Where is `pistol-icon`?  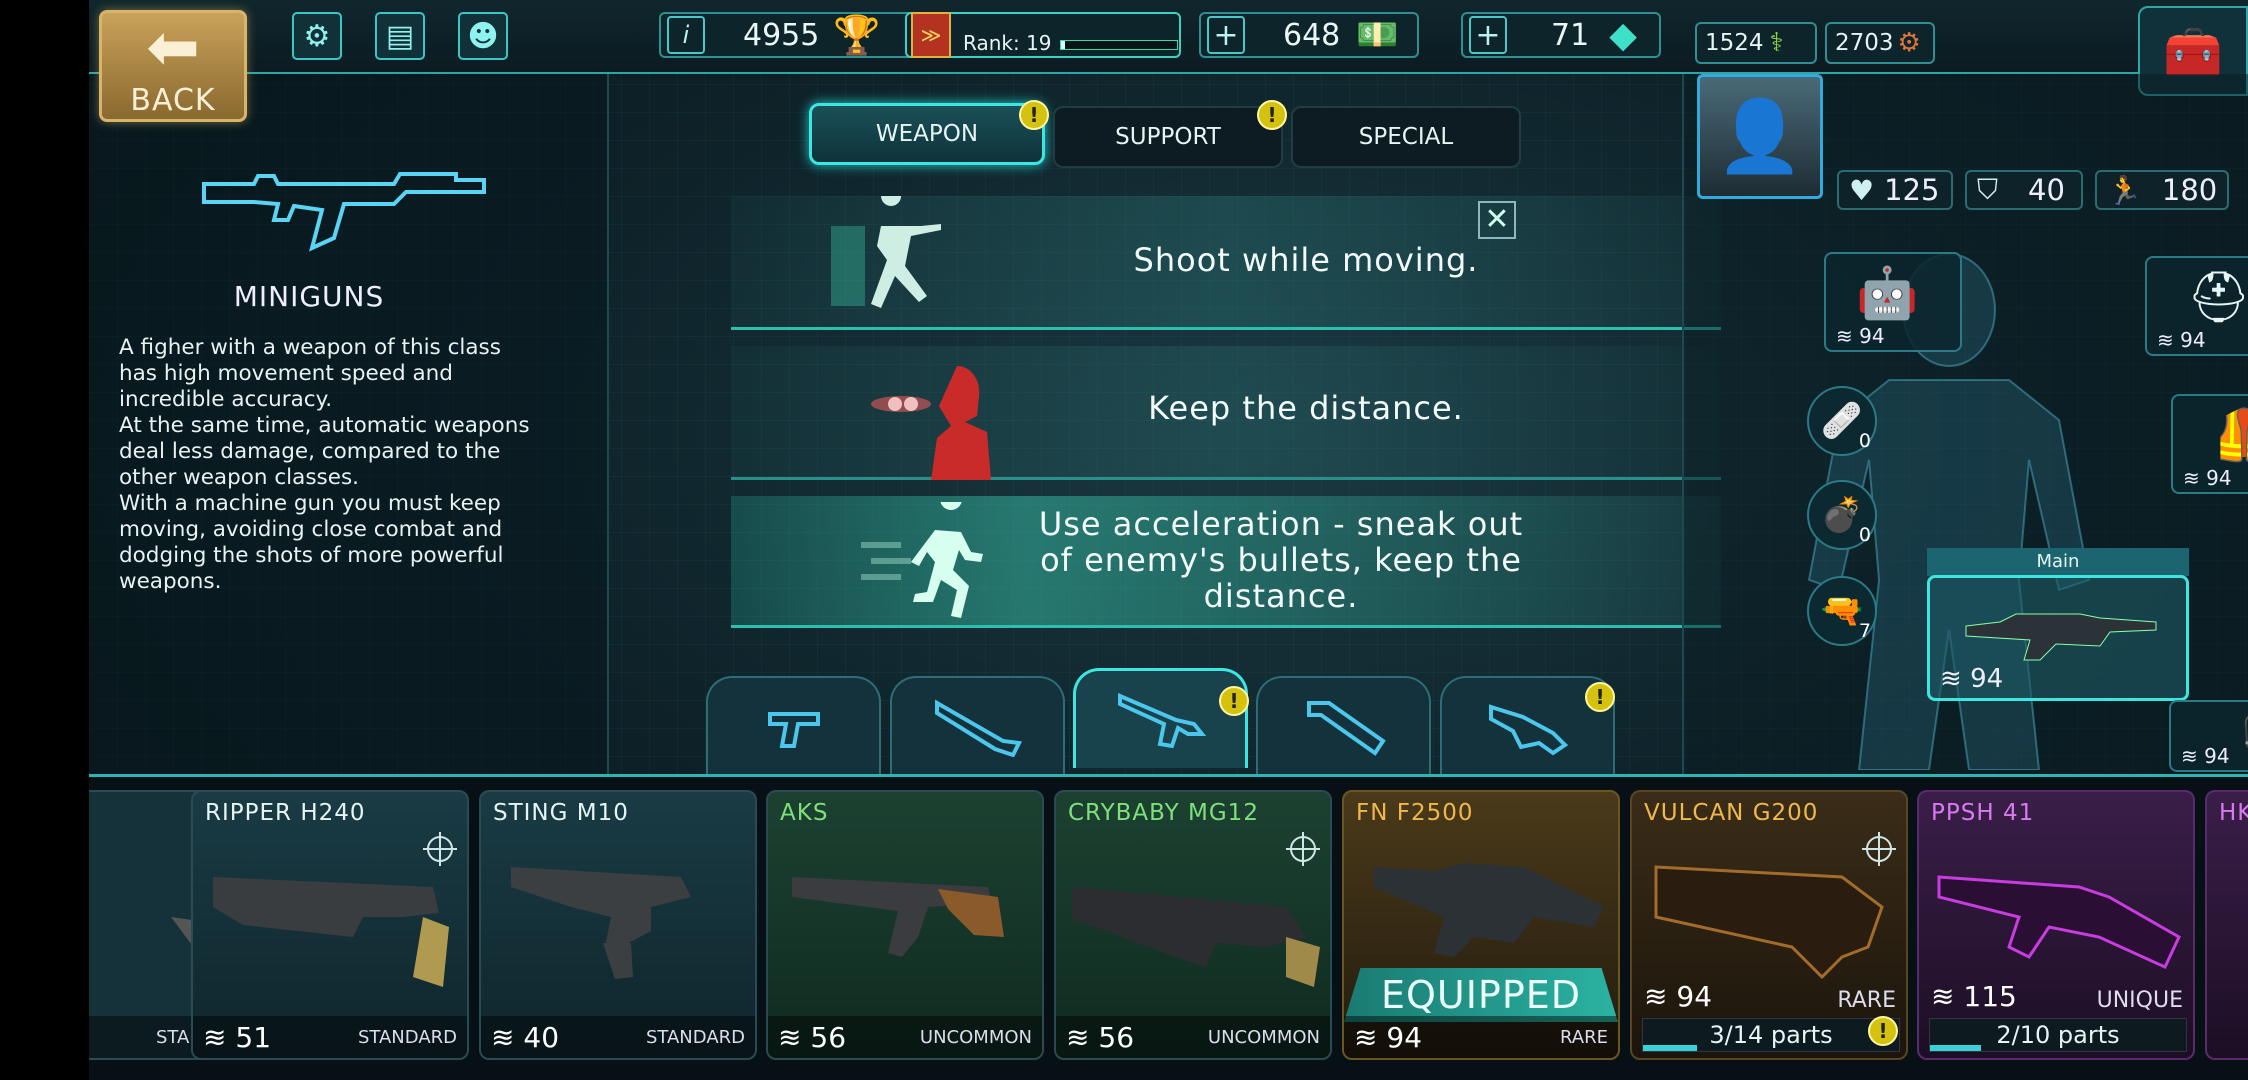
pistol-icon is located at coordinates (793, 730).